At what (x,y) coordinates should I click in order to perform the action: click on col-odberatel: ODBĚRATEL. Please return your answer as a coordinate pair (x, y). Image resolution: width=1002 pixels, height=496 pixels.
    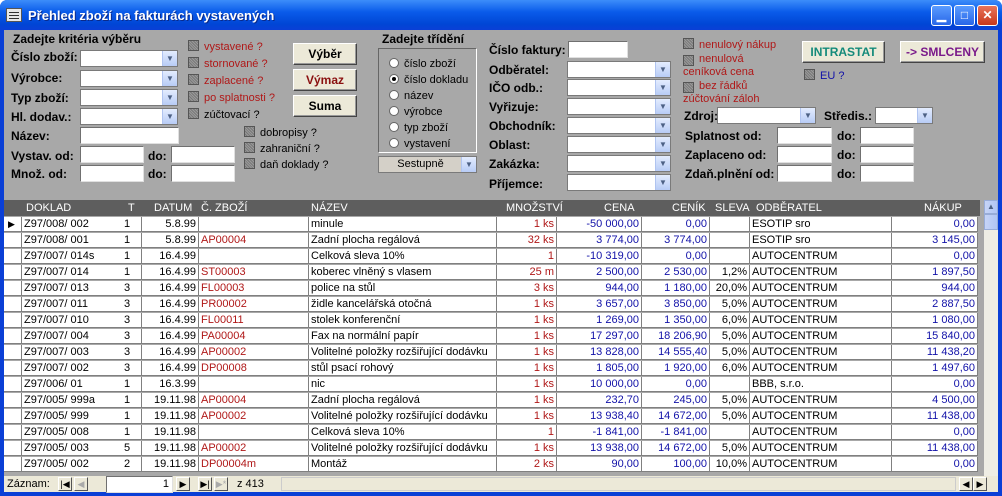
    Looking at the image, I should click on (789, 208).